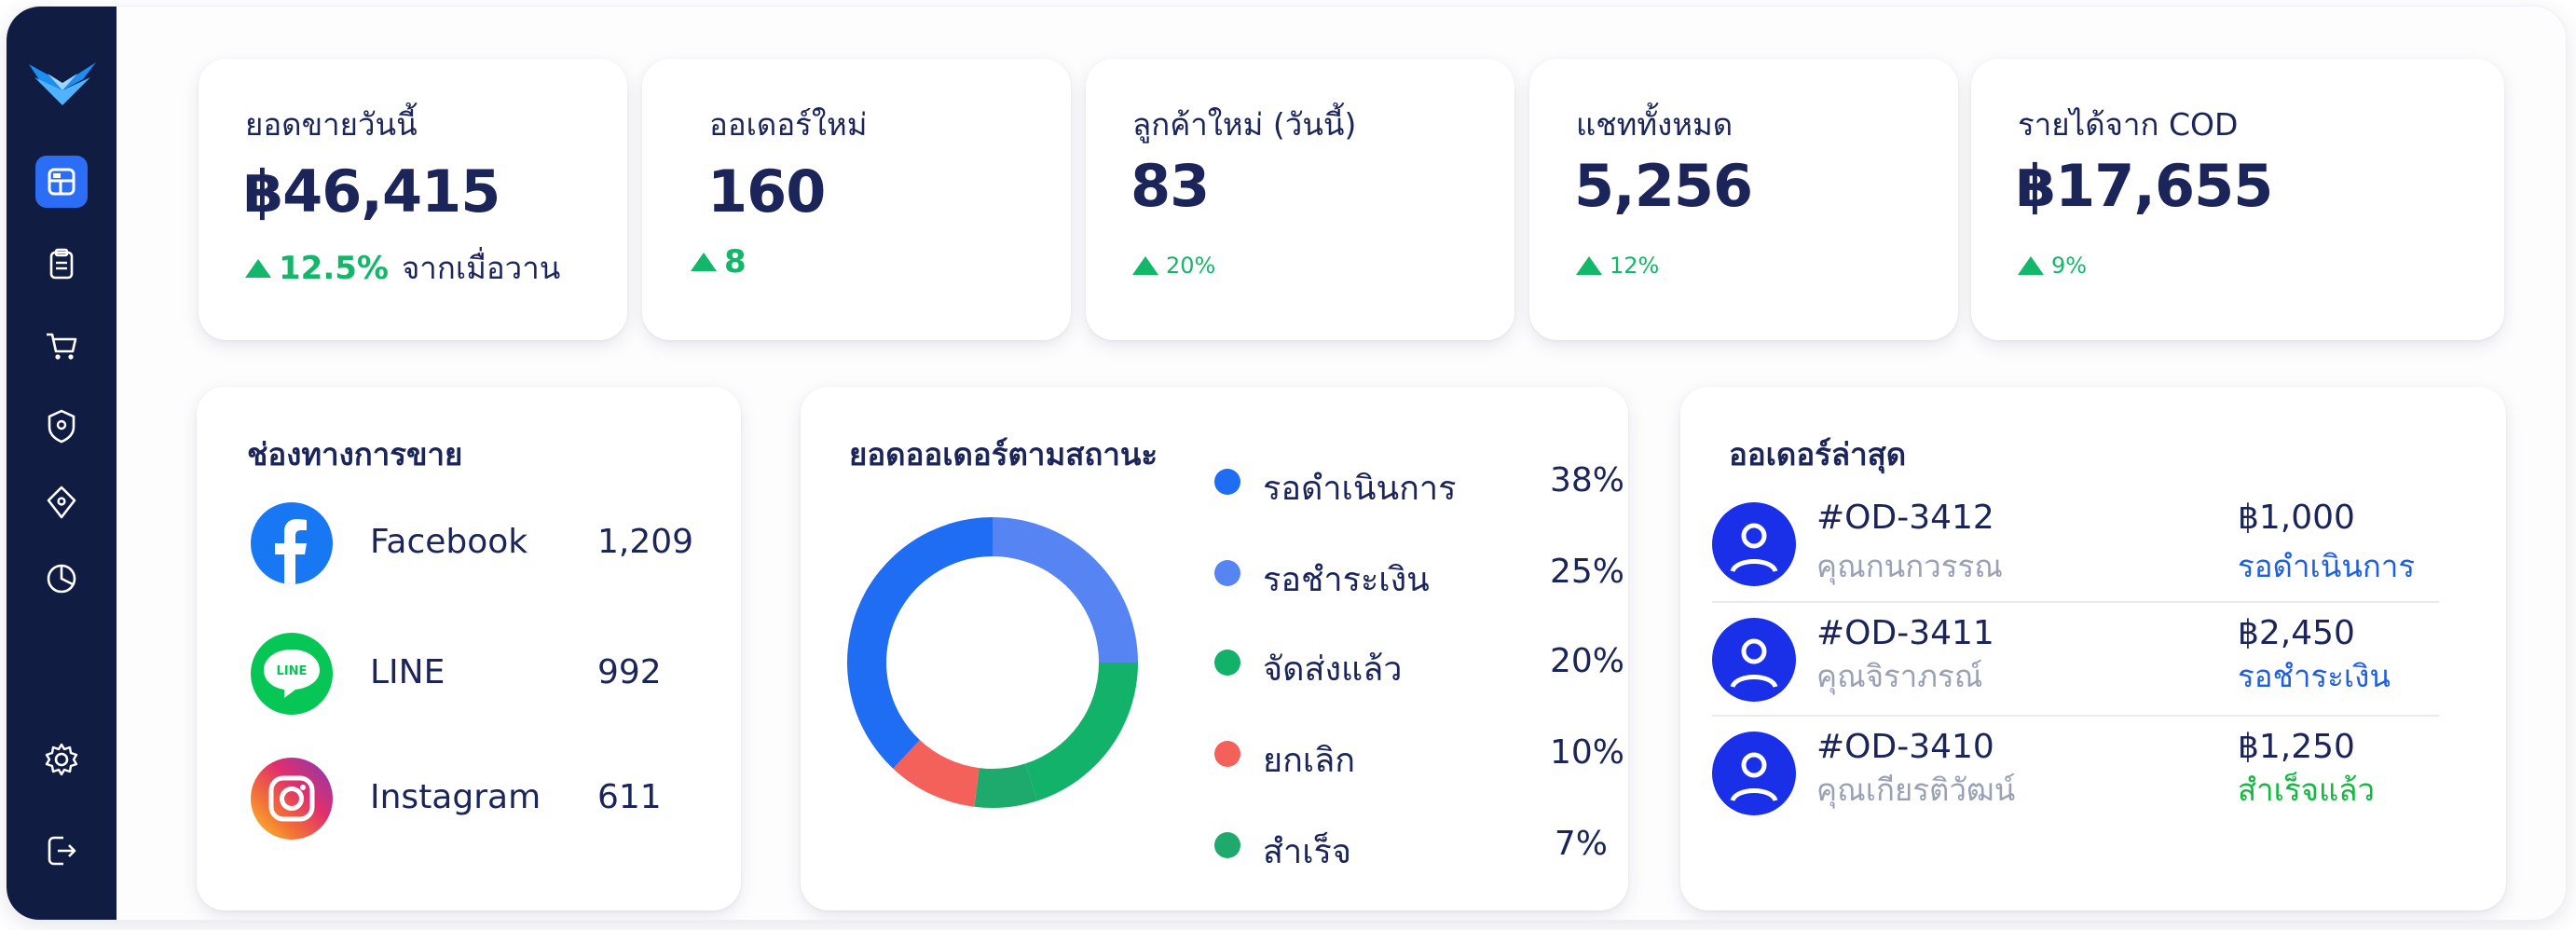 The image size is (2576, 930). I want to click on kpi-card-total-chats: แชททั้งหมด 5,256 12%, so click(1743, 199).